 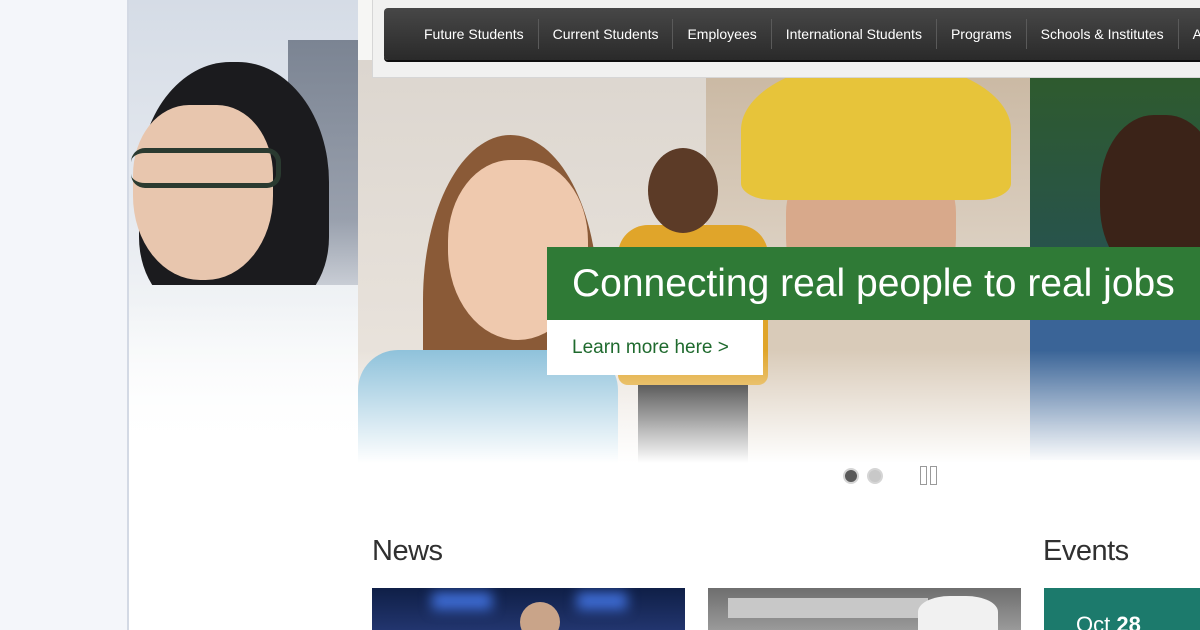 I want to click on pause-icon, so click(x=929, y=475).